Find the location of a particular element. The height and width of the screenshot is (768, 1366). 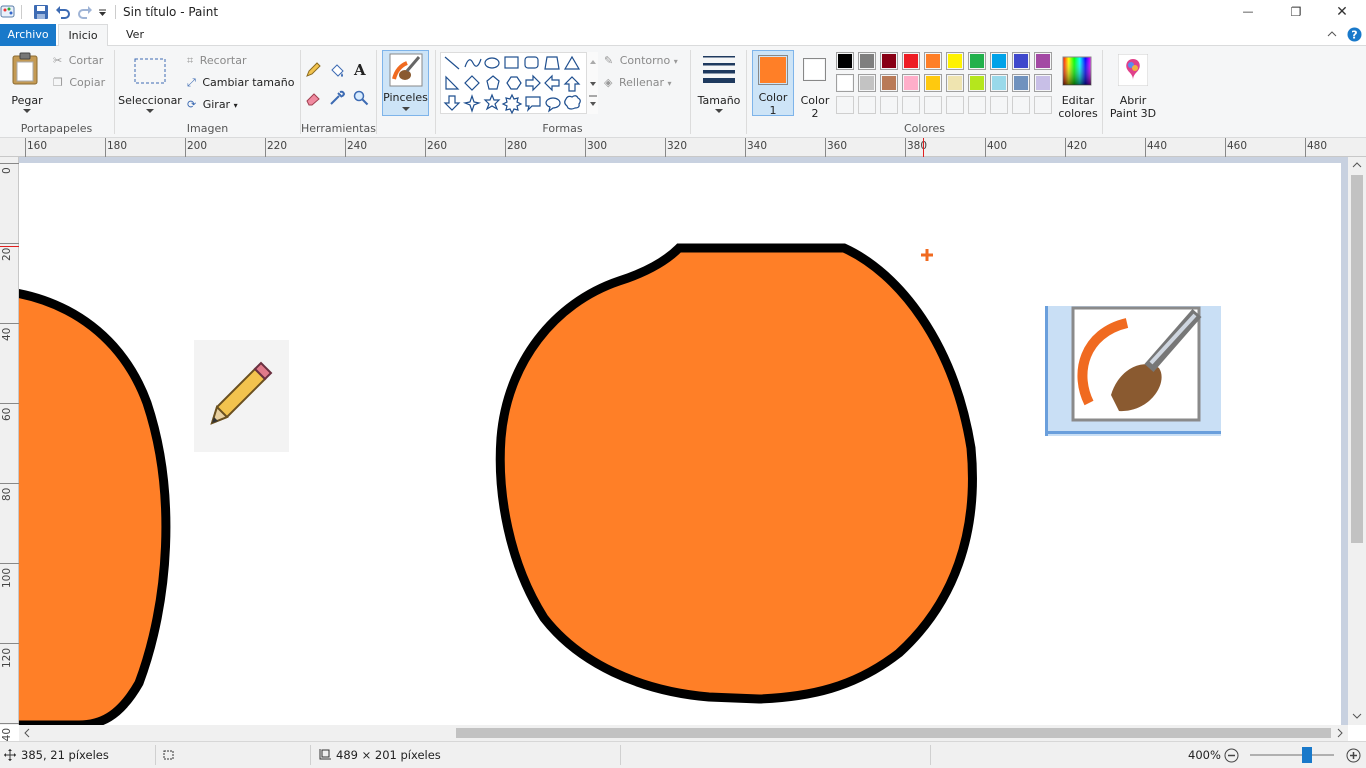

shapes-gallery is located at coordinates (519, 83).